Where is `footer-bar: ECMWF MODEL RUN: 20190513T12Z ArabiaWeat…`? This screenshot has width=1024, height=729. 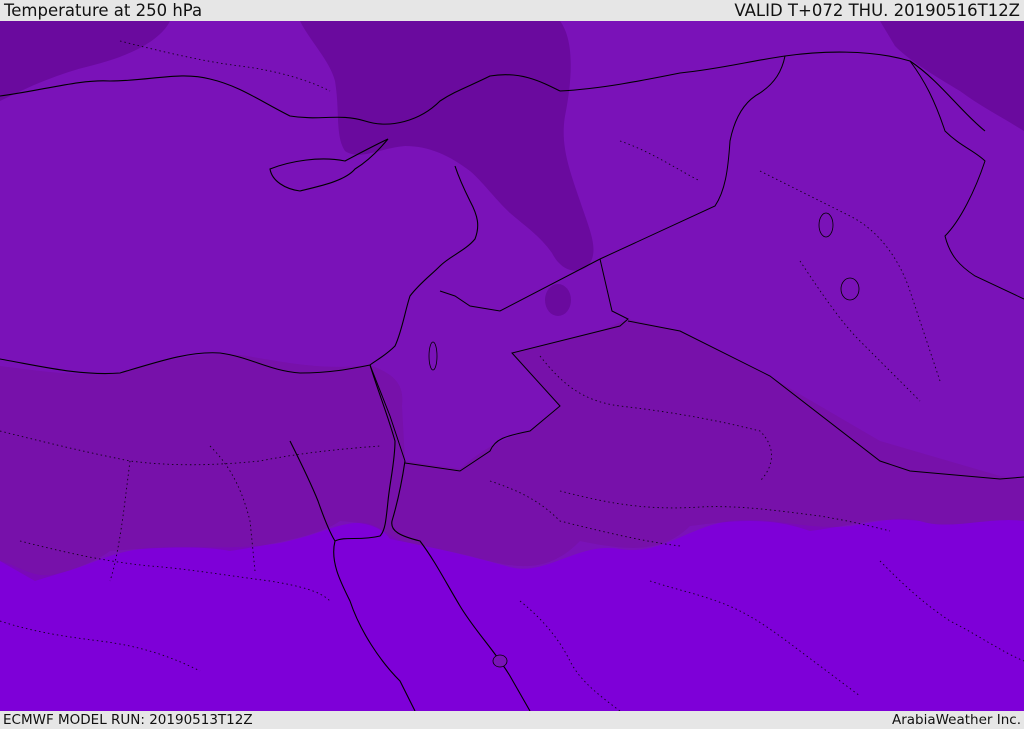
footer-bar: ECMWF MODEL RUN: 20190513T12Z ArabiaWeat… is located at coordinates (512, 720).